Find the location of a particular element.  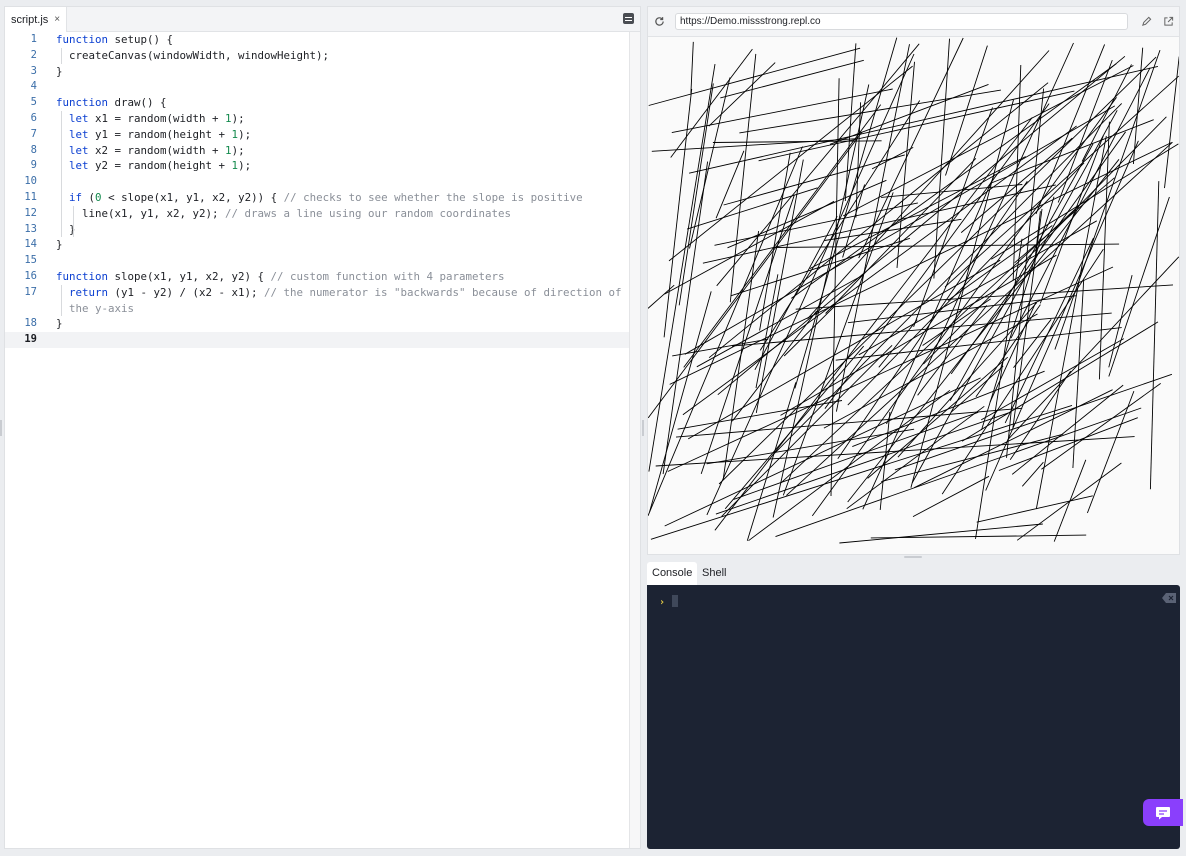

prompt-icon: › is located at coordinates (662, 602).